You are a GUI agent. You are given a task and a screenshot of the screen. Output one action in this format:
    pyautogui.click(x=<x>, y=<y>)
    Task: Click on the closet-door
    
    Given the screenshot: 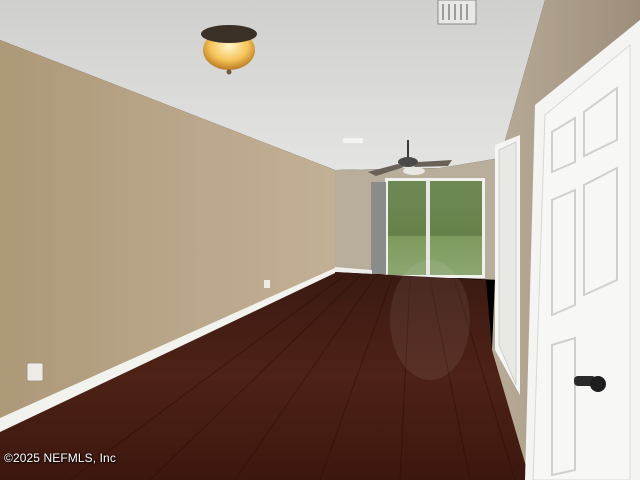 What is the action you would take?
    pyautogui.click(x=507, y=263)
    